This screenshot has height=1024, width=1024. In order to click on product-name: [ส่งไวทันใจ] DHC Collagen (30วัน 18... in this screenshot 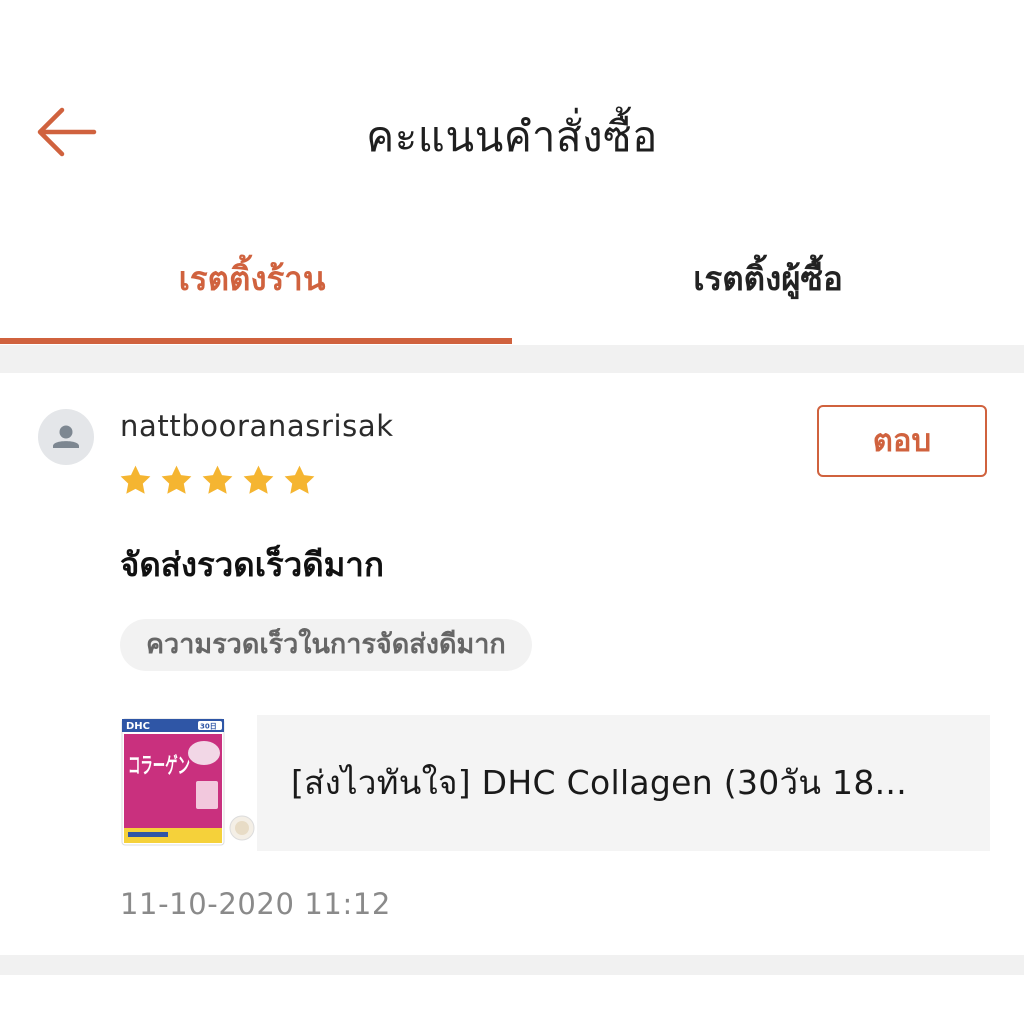, I will do `click(599, 782)`.